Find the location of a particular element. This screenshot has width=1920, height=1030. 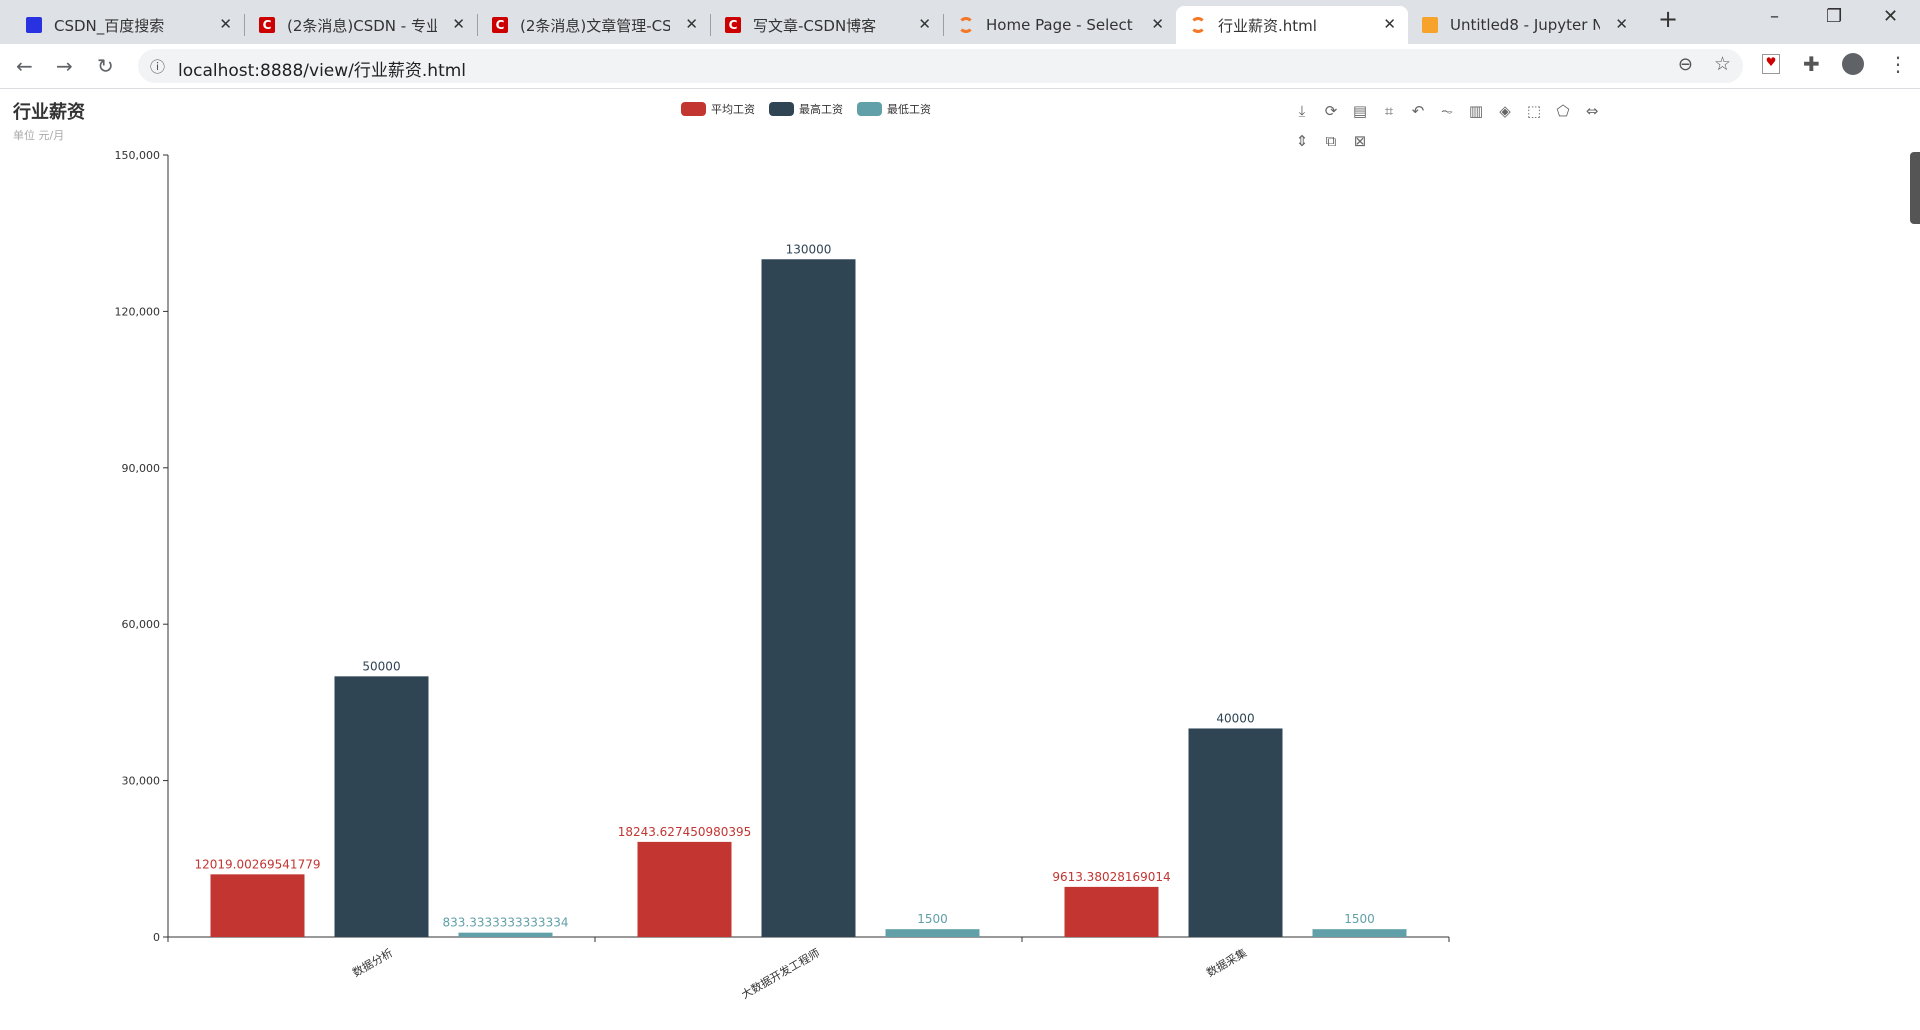

y-tick-label: 120,000 is located at coordinates (138, 311).